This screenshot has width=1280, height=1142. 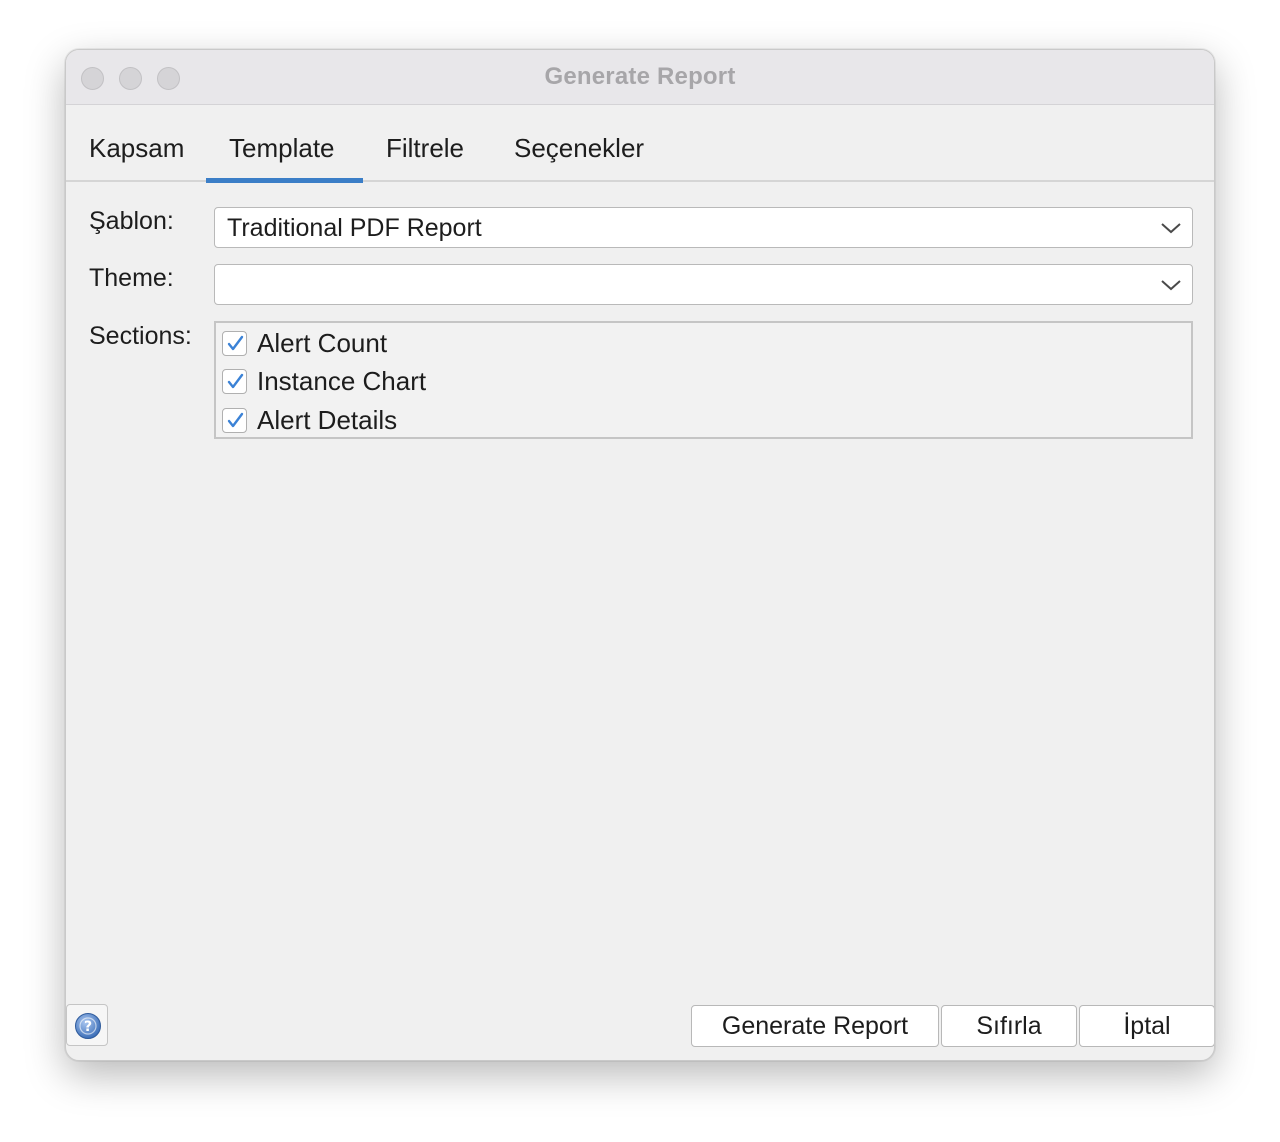 I want to click on tab-template: Template, so click(x=282, y=148).